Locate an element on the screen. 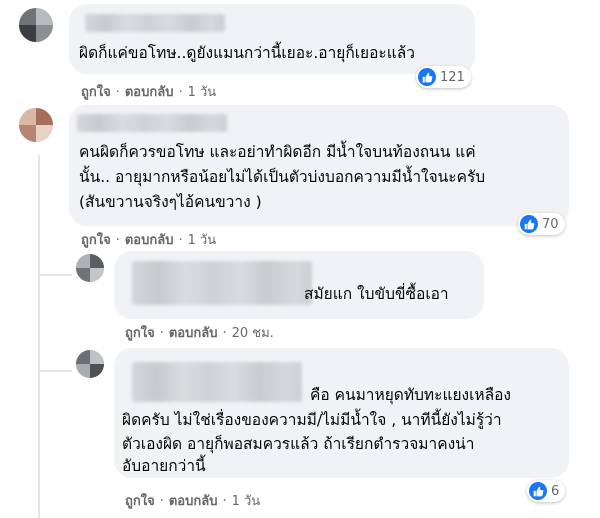  timestamp: 20 ชม. is located at coordinates (253, 333).